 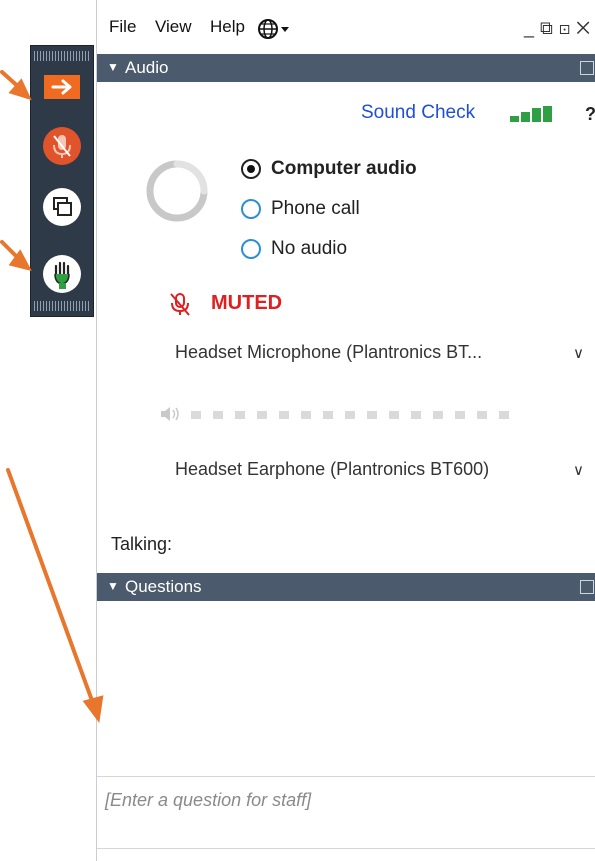 What do you see at coordinates (251, 168) in the screenshot?
I see `radio-selected-icon` at bounding box center [251, 168].